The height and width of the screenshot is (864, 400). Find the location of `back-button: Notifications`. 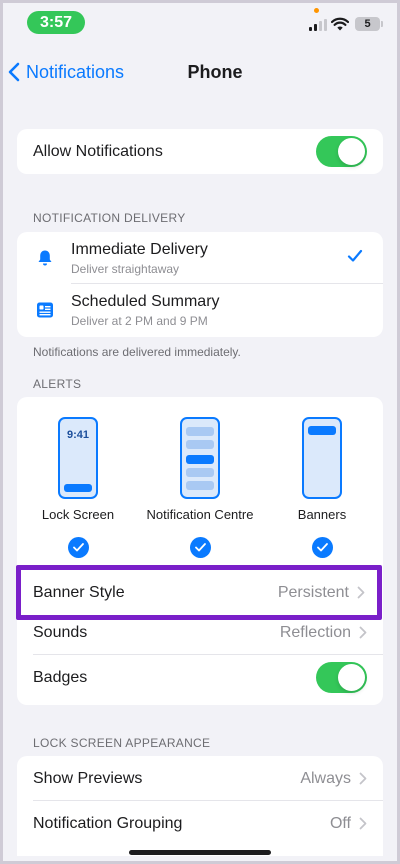

back-button: Notifications is located at coordinates (66, 72).